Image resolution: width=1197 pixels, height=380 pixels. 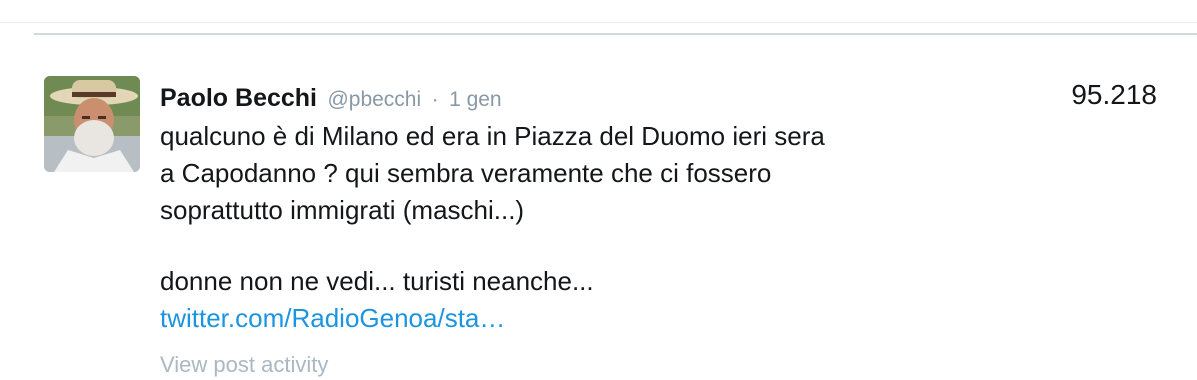 What do you see at coordinates (598, 22) in the screenshot?
I see `top-divider` at bounding box center [598, 22].